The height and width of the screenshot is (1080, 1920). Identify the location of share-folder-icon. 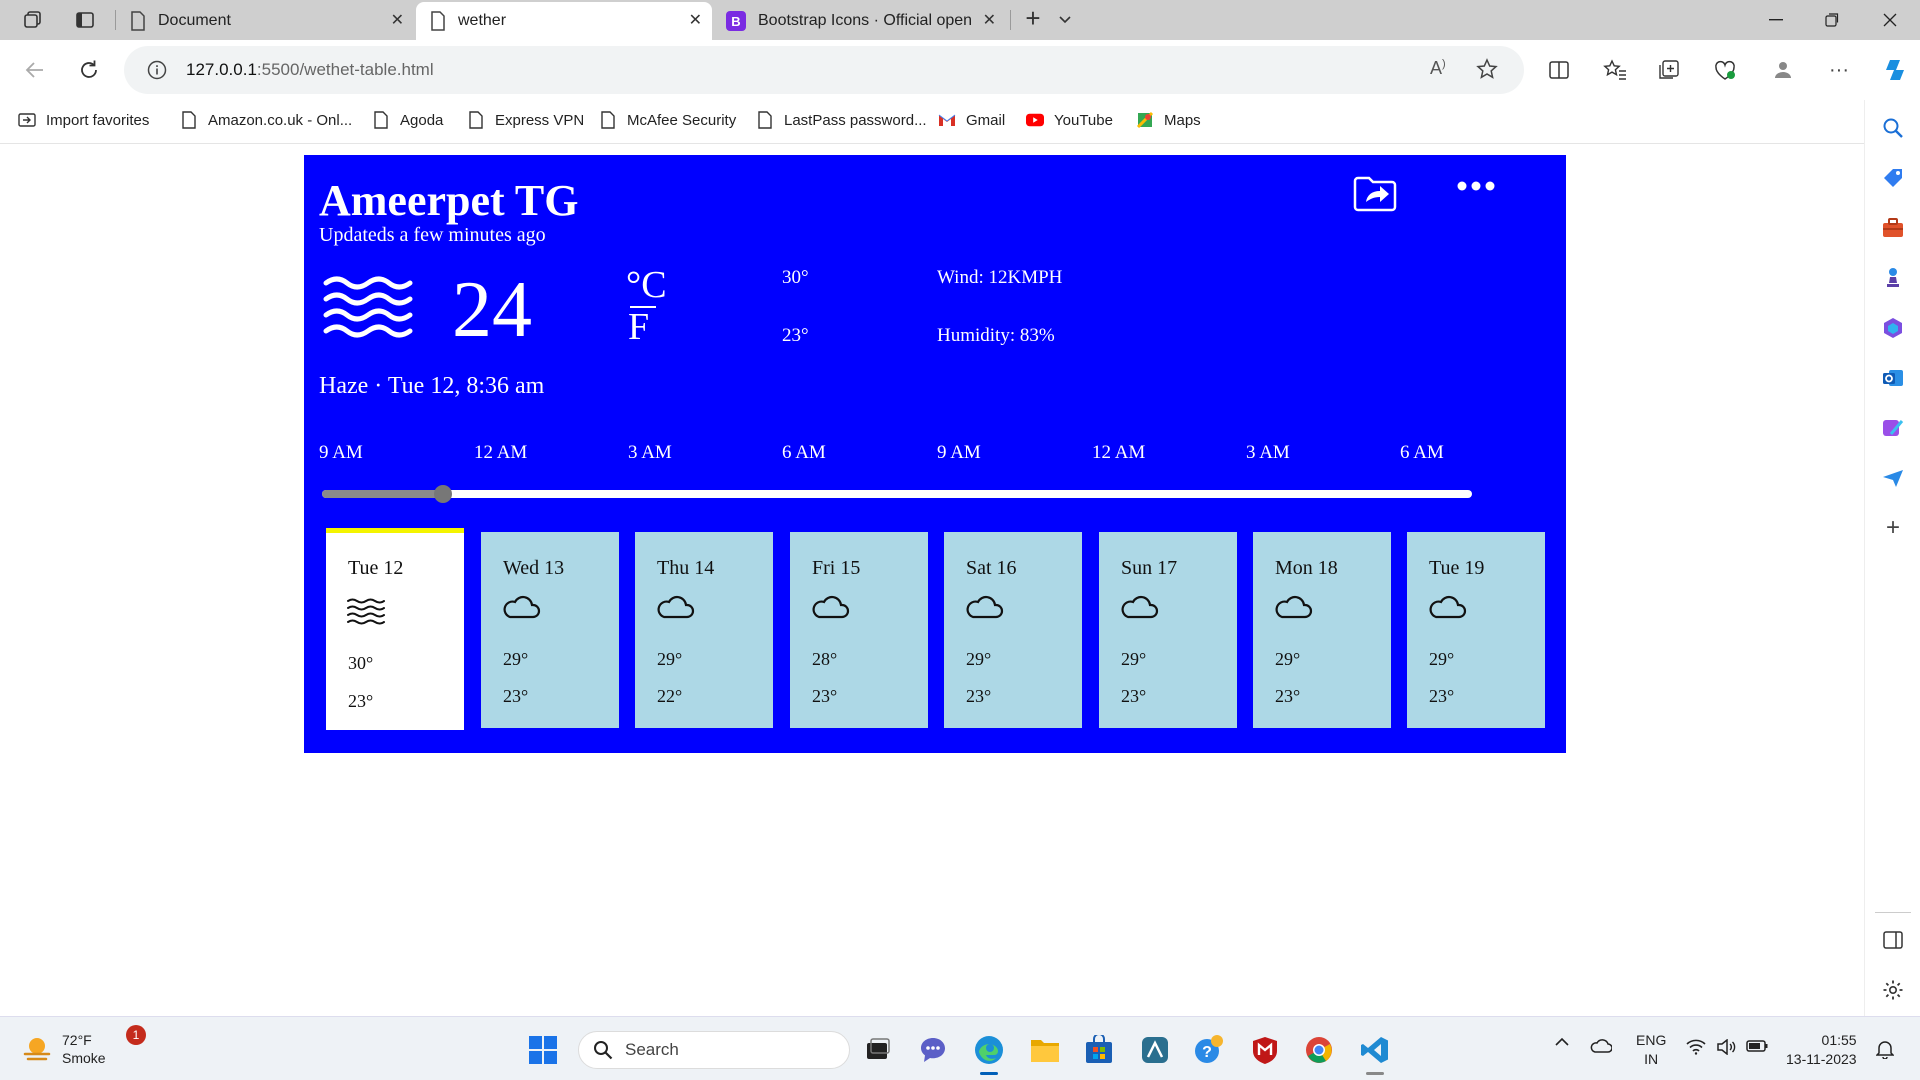
(1375, 193).